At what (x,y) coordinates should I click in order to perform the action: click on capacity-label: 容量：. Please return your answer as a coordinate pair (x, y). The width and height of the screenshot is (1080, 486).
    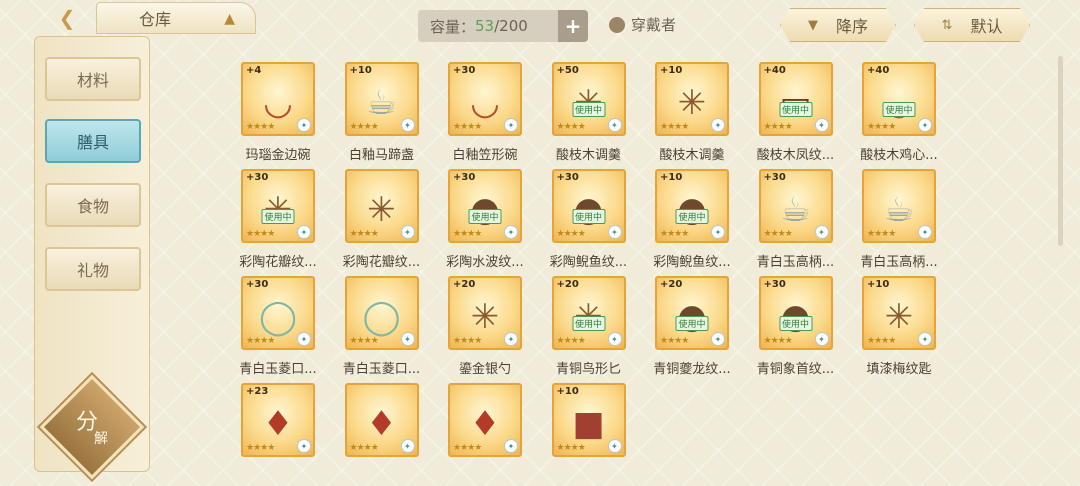
    Looking at the image, I should click on (453, 26).